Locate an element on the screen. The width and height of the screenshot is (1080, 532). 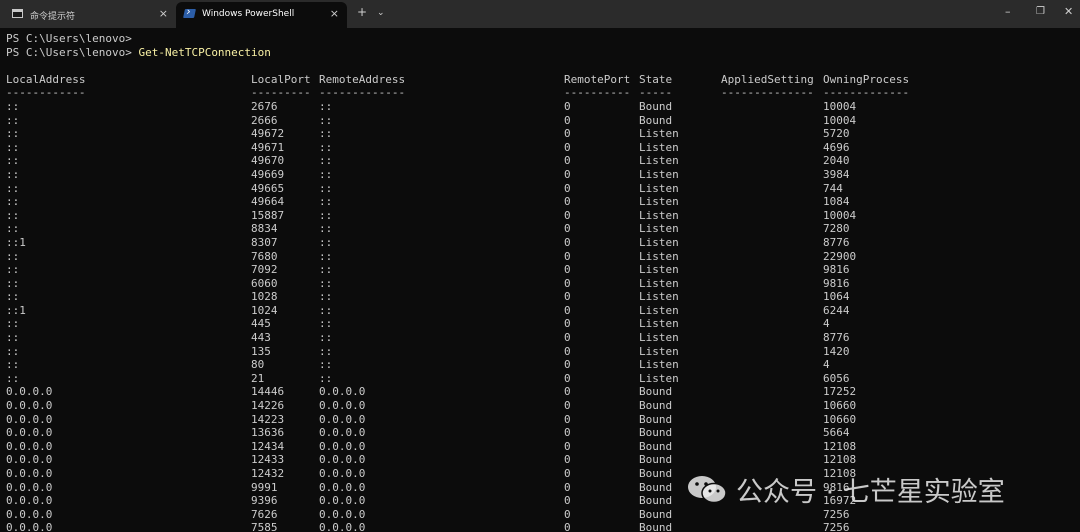
column-underline: ---------- is located at coordinates (597, 93).